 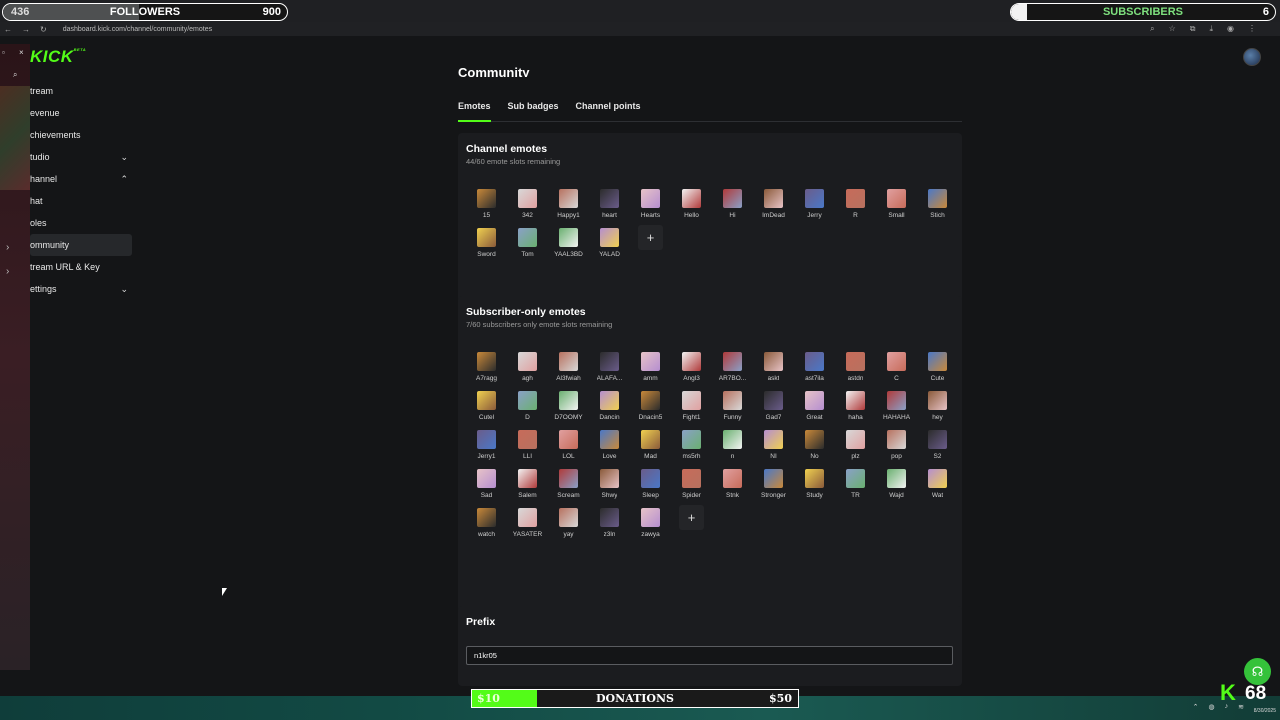 What do you see at coordinates (1241, 707) in the screenshot?
I see `wifi-icon: ≋` at bounding box center [1241, 707].